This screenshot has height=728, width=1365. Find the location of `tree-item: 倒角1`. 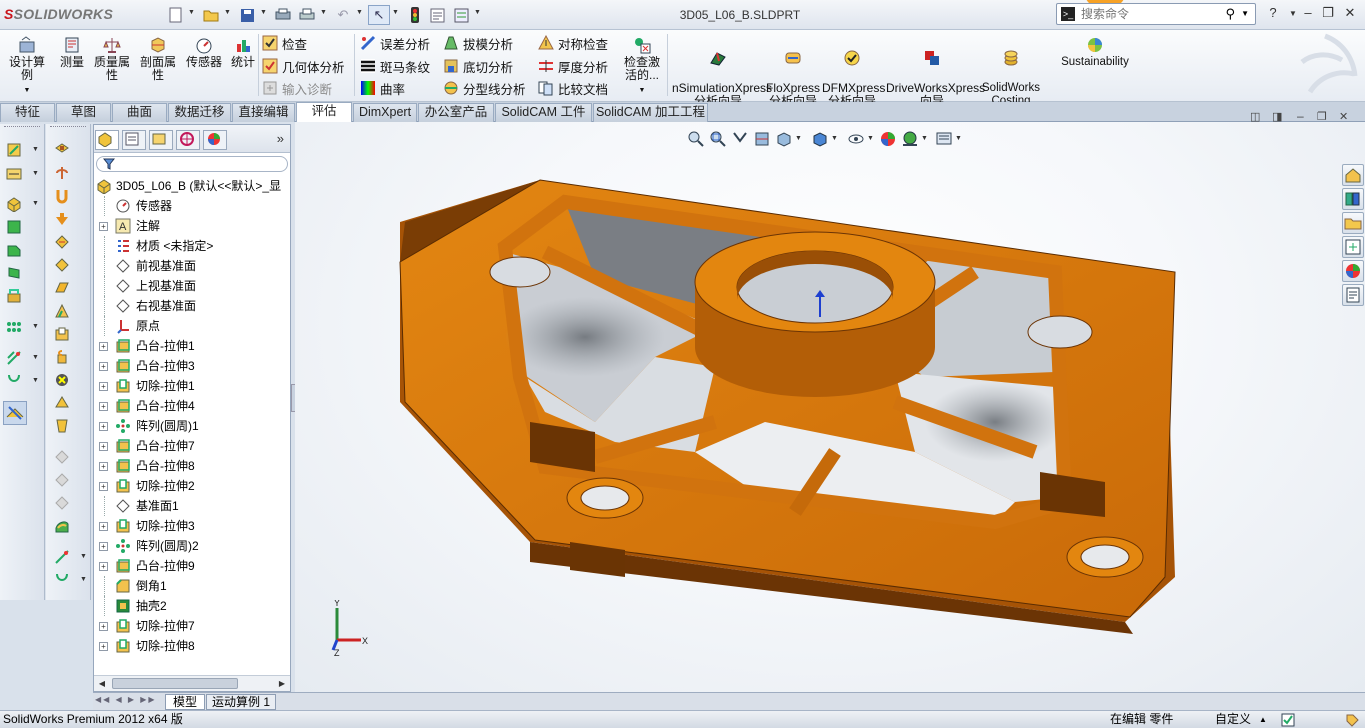

tree-item: 倒角1 is located at coordinates (192, 586).